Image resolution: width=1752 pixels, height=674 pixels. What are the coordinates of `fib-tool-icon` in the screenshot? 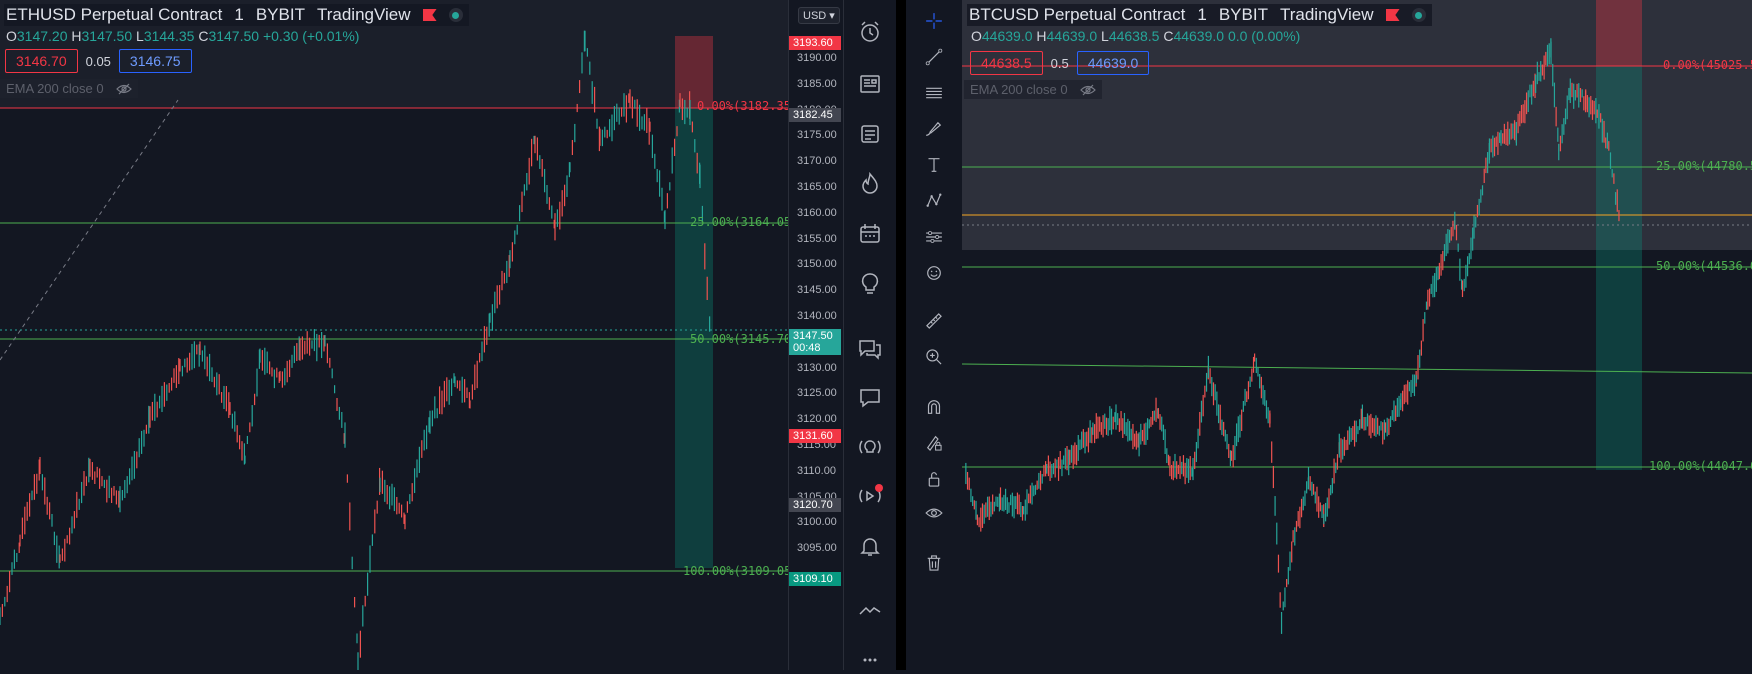 It's located at (934, 93).